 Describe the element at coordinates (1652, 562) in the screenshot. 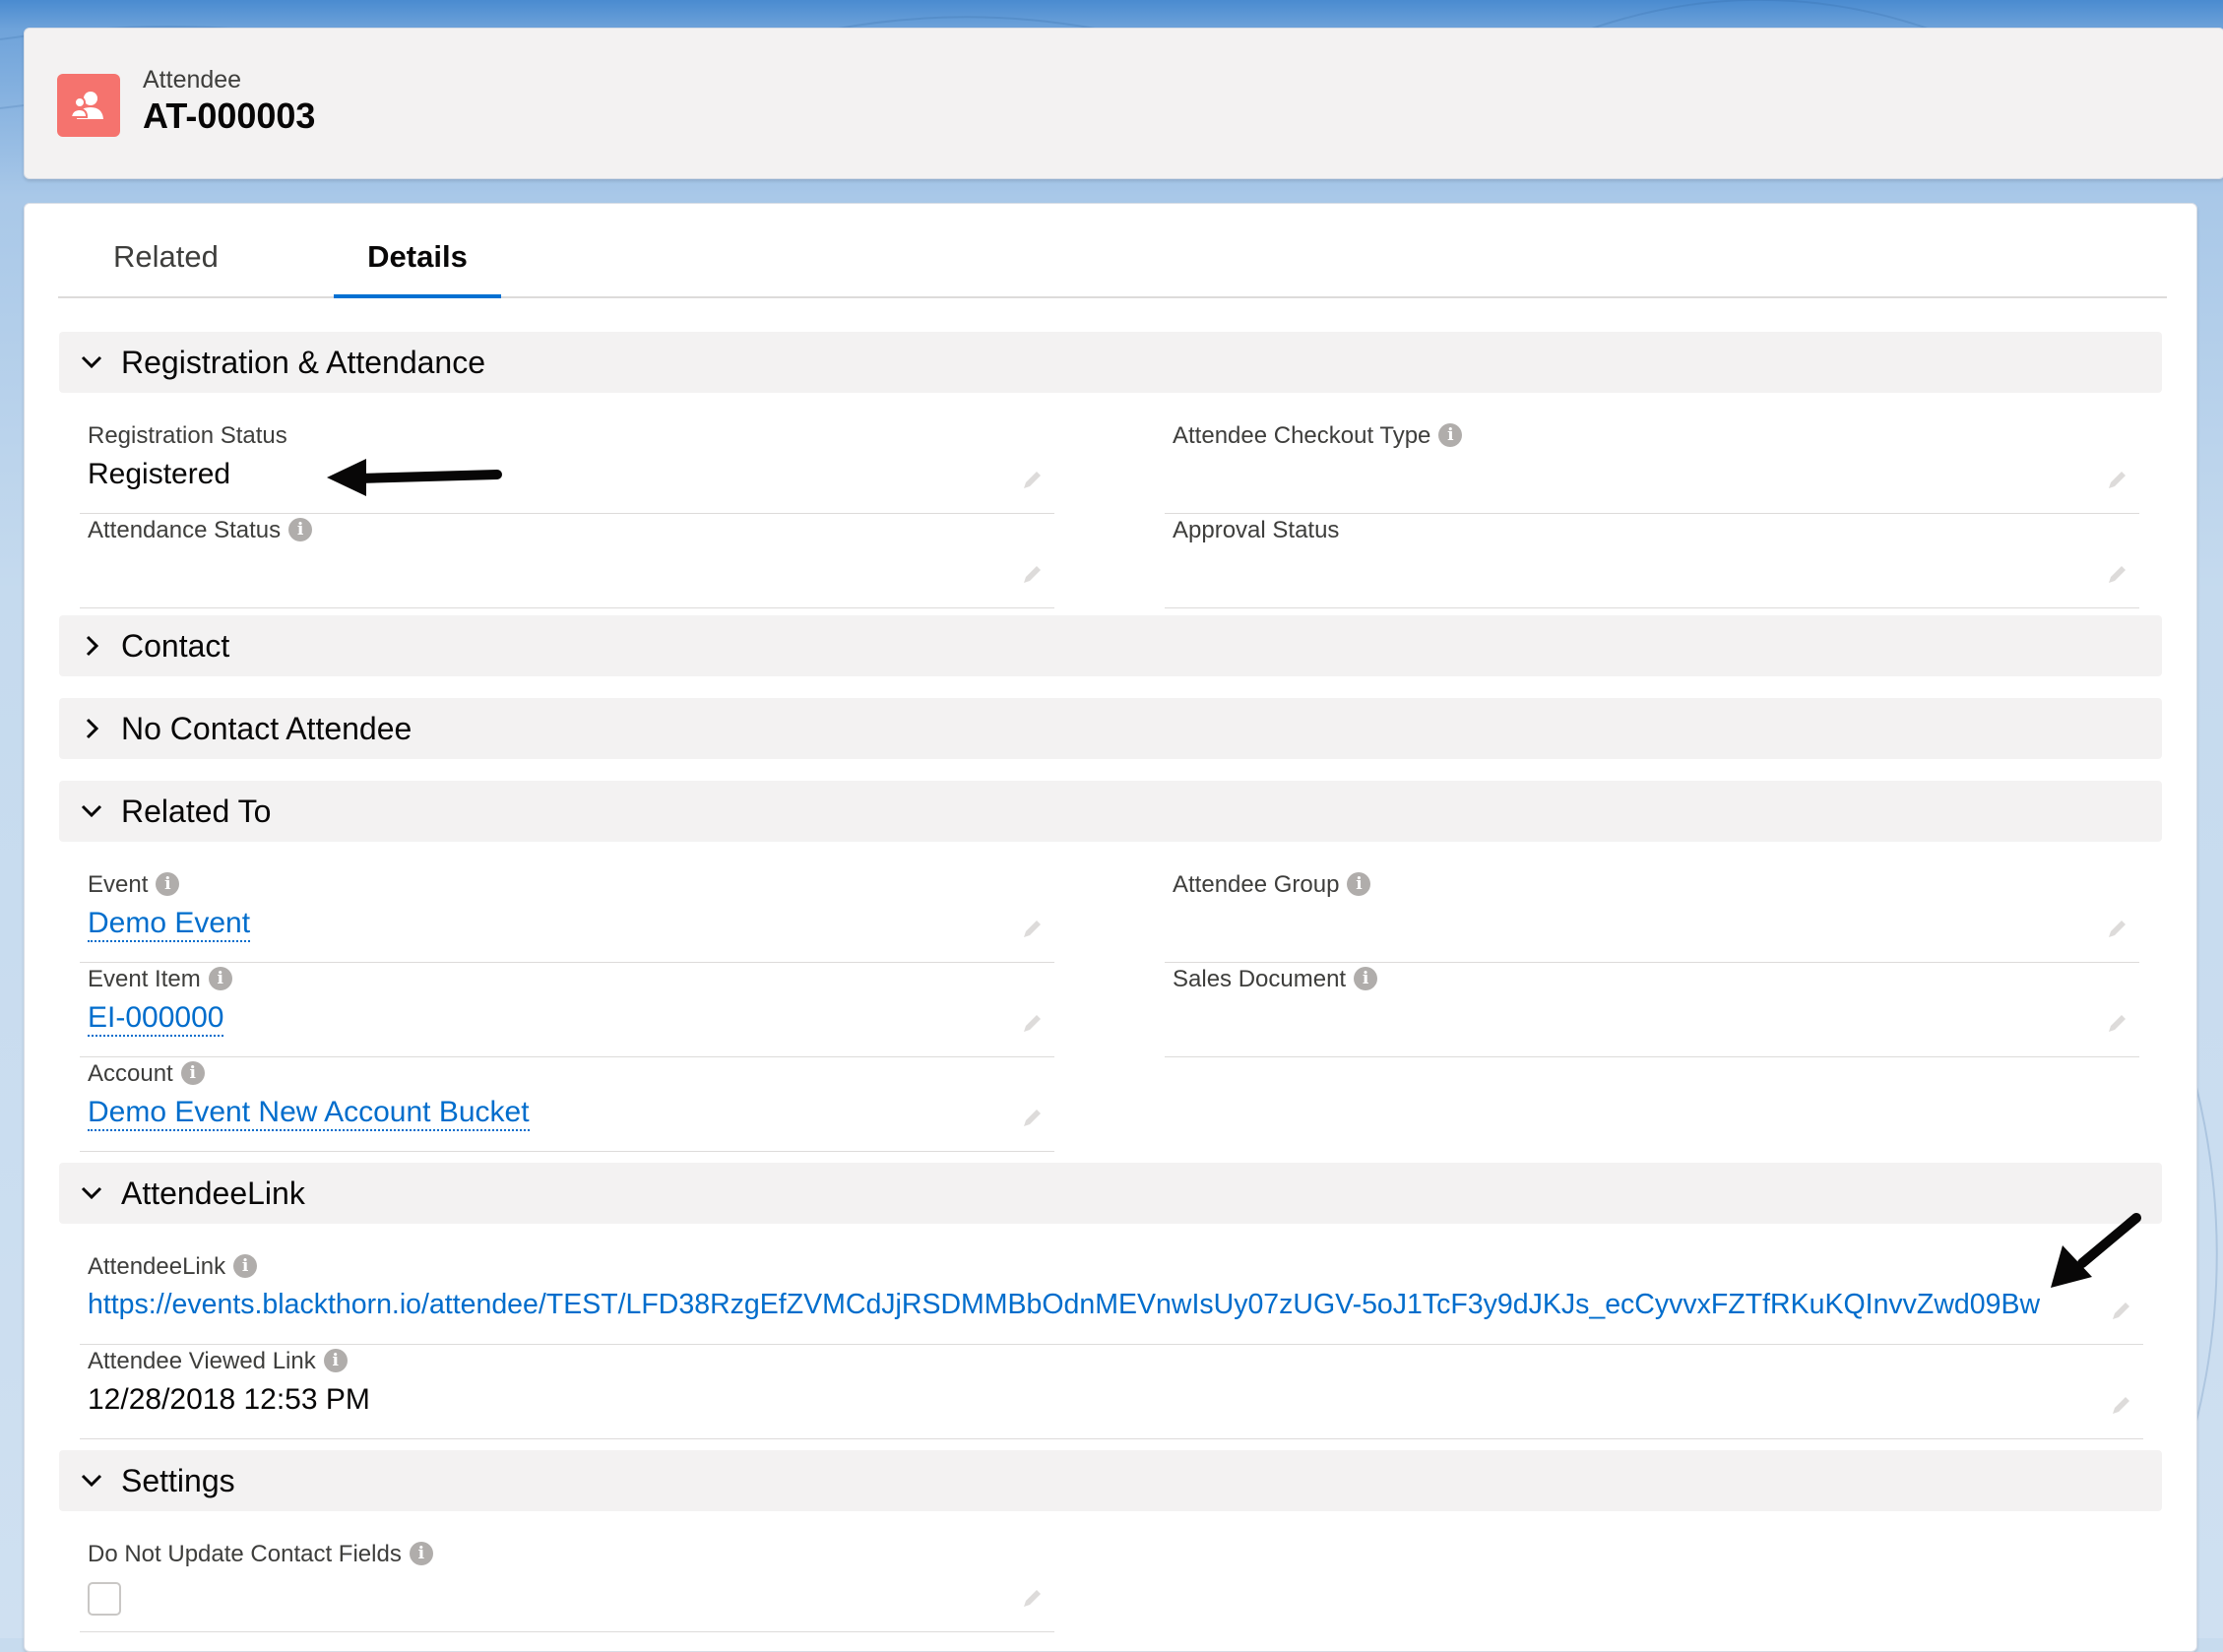

I see `field-approval-status: Approval Status` at that location.